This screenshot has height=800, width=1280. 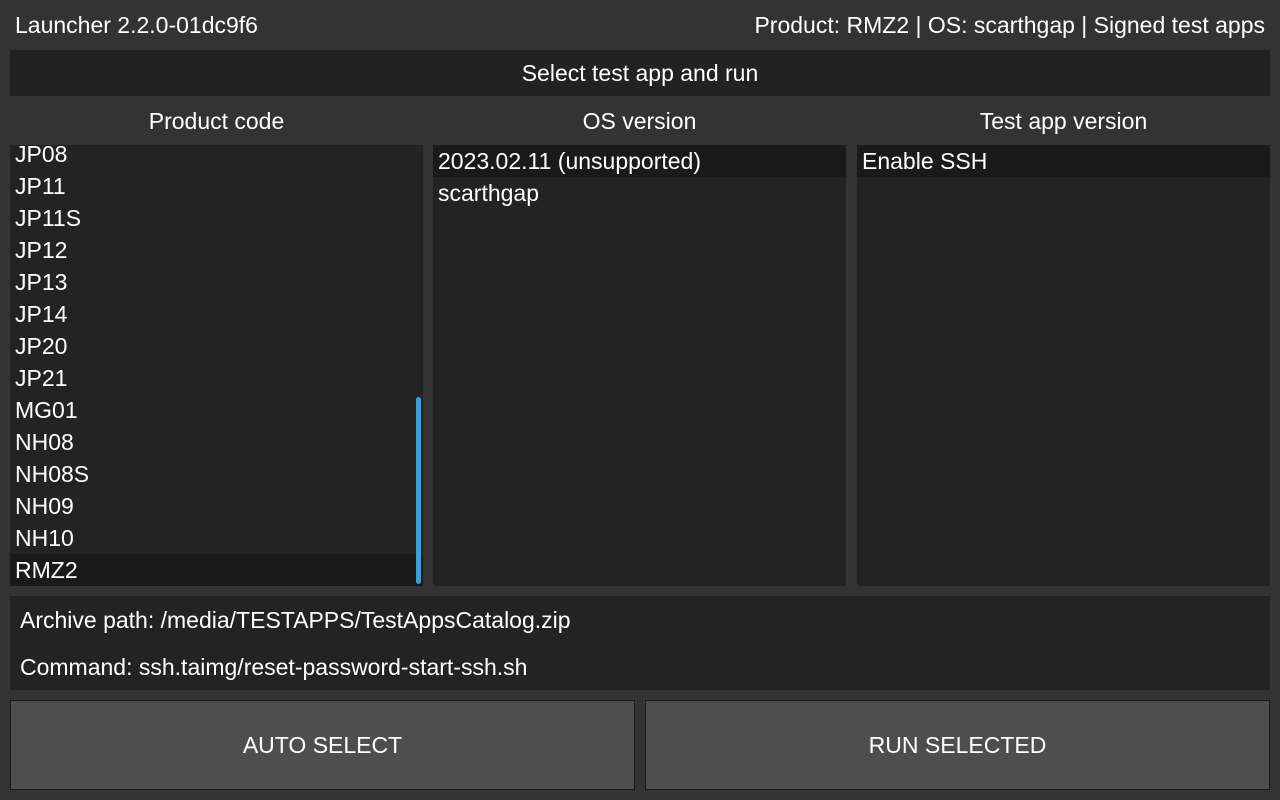 I want to click on list-item: scarthgap, so click(x=639, y=193).